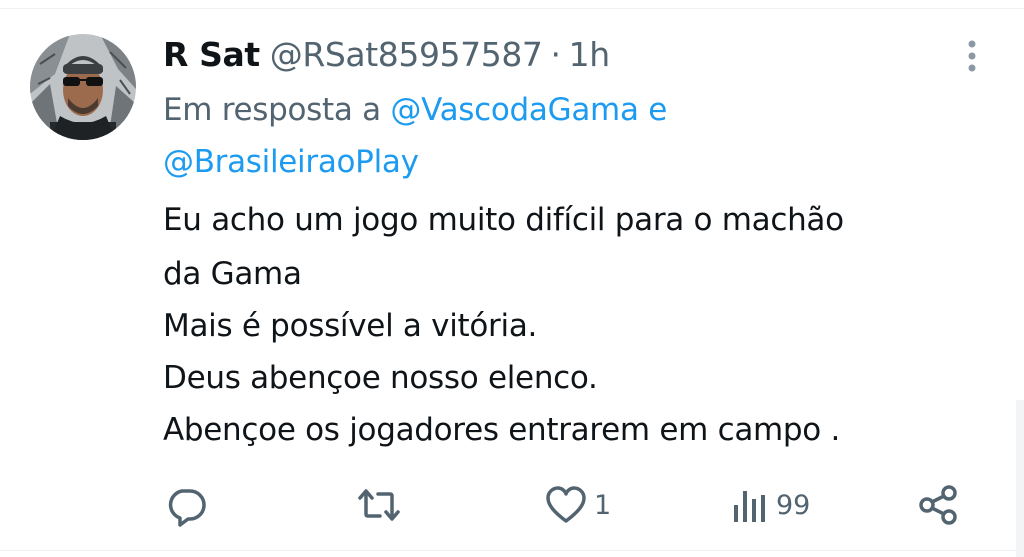 The height and width of the screenshot is (557, 1024). What do you see at coordinates (232, 274) in the screenshot?
I see `tweet-text-line: da Gama` at bounding box center [232, 274].